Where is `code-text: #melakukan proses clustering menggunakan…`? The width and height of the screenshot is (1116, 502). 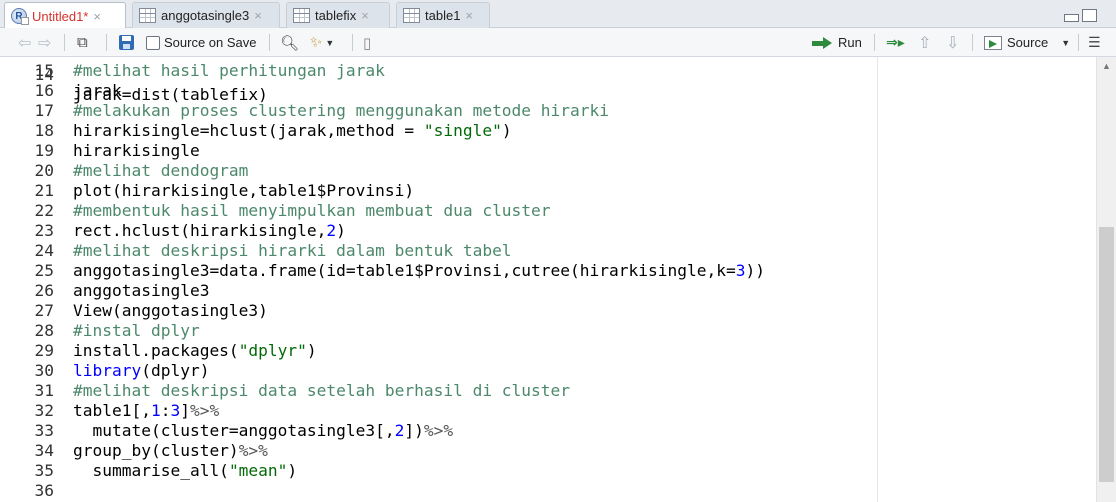 code-text: #melakukan proses clustering menggunakan… is located at coordinates (341, 110).